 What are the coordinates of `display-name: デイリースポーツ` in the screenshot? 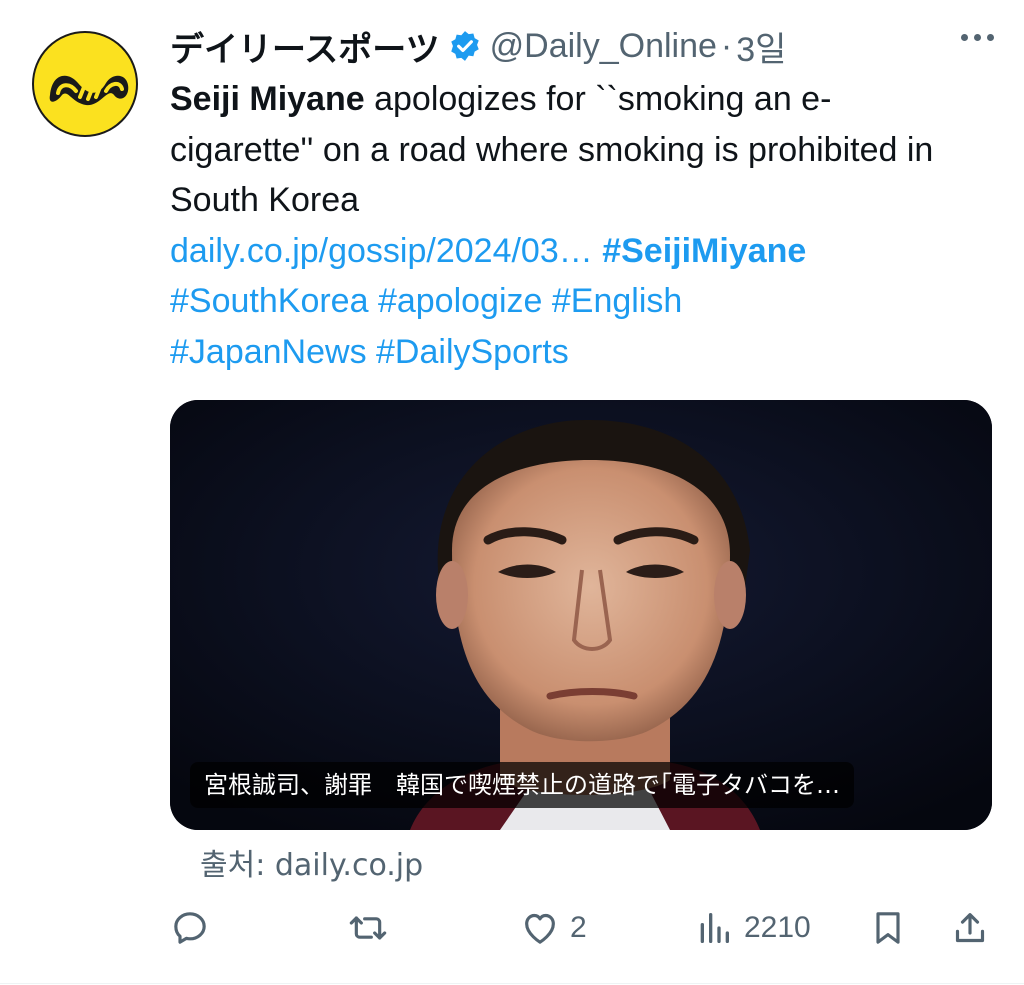 It's located at (305, 46).